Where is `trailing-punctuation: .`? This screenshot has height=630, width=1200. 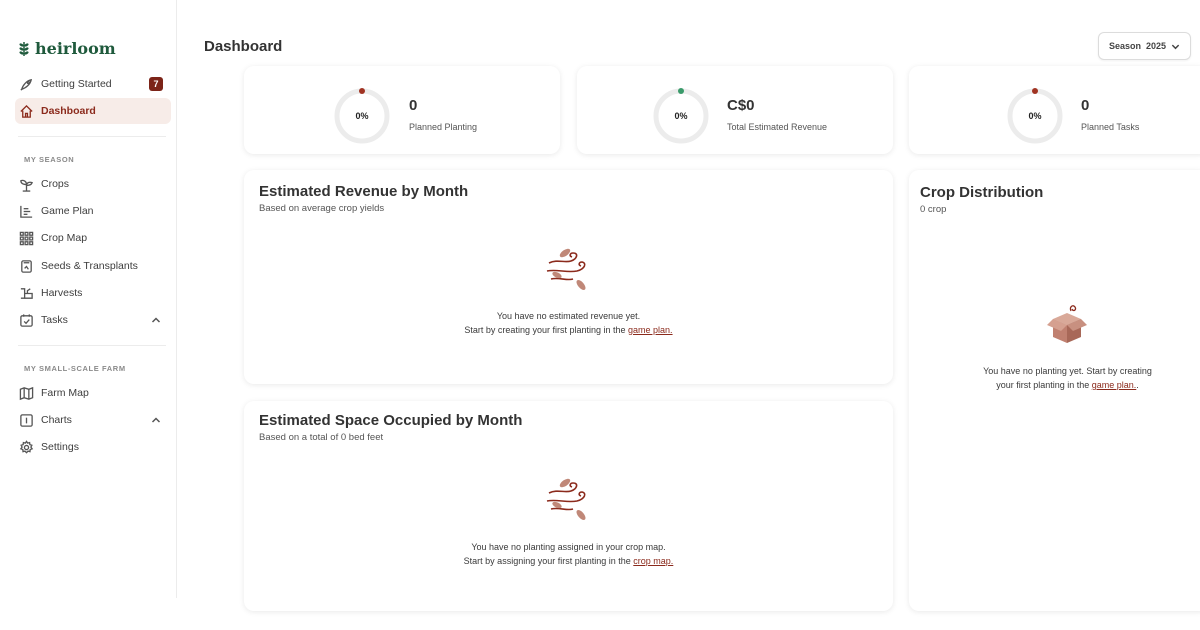 trailing-punctuation: . is located at coordinates (1137, 385).